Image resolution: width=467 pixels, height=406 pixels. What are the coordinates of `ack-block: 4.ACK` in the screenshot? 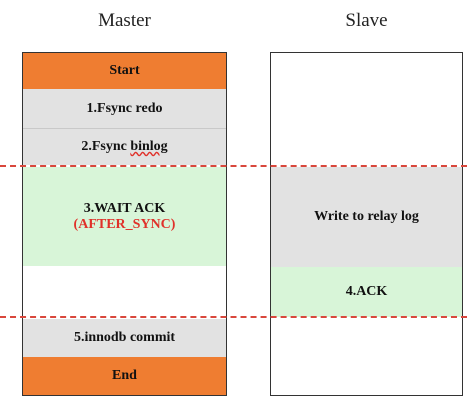 It's located at (366, 292).